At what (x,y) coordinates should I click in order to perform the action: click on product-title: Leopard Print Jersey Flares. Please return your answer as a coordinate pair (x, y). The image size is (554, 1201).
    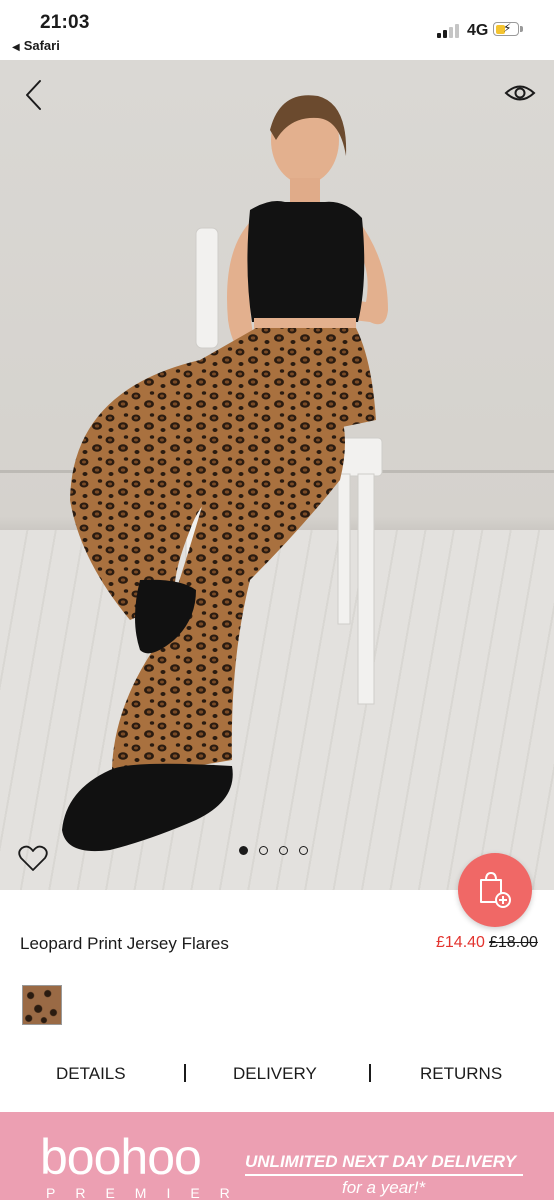
    Looking at the image, I should click on (124, 943).